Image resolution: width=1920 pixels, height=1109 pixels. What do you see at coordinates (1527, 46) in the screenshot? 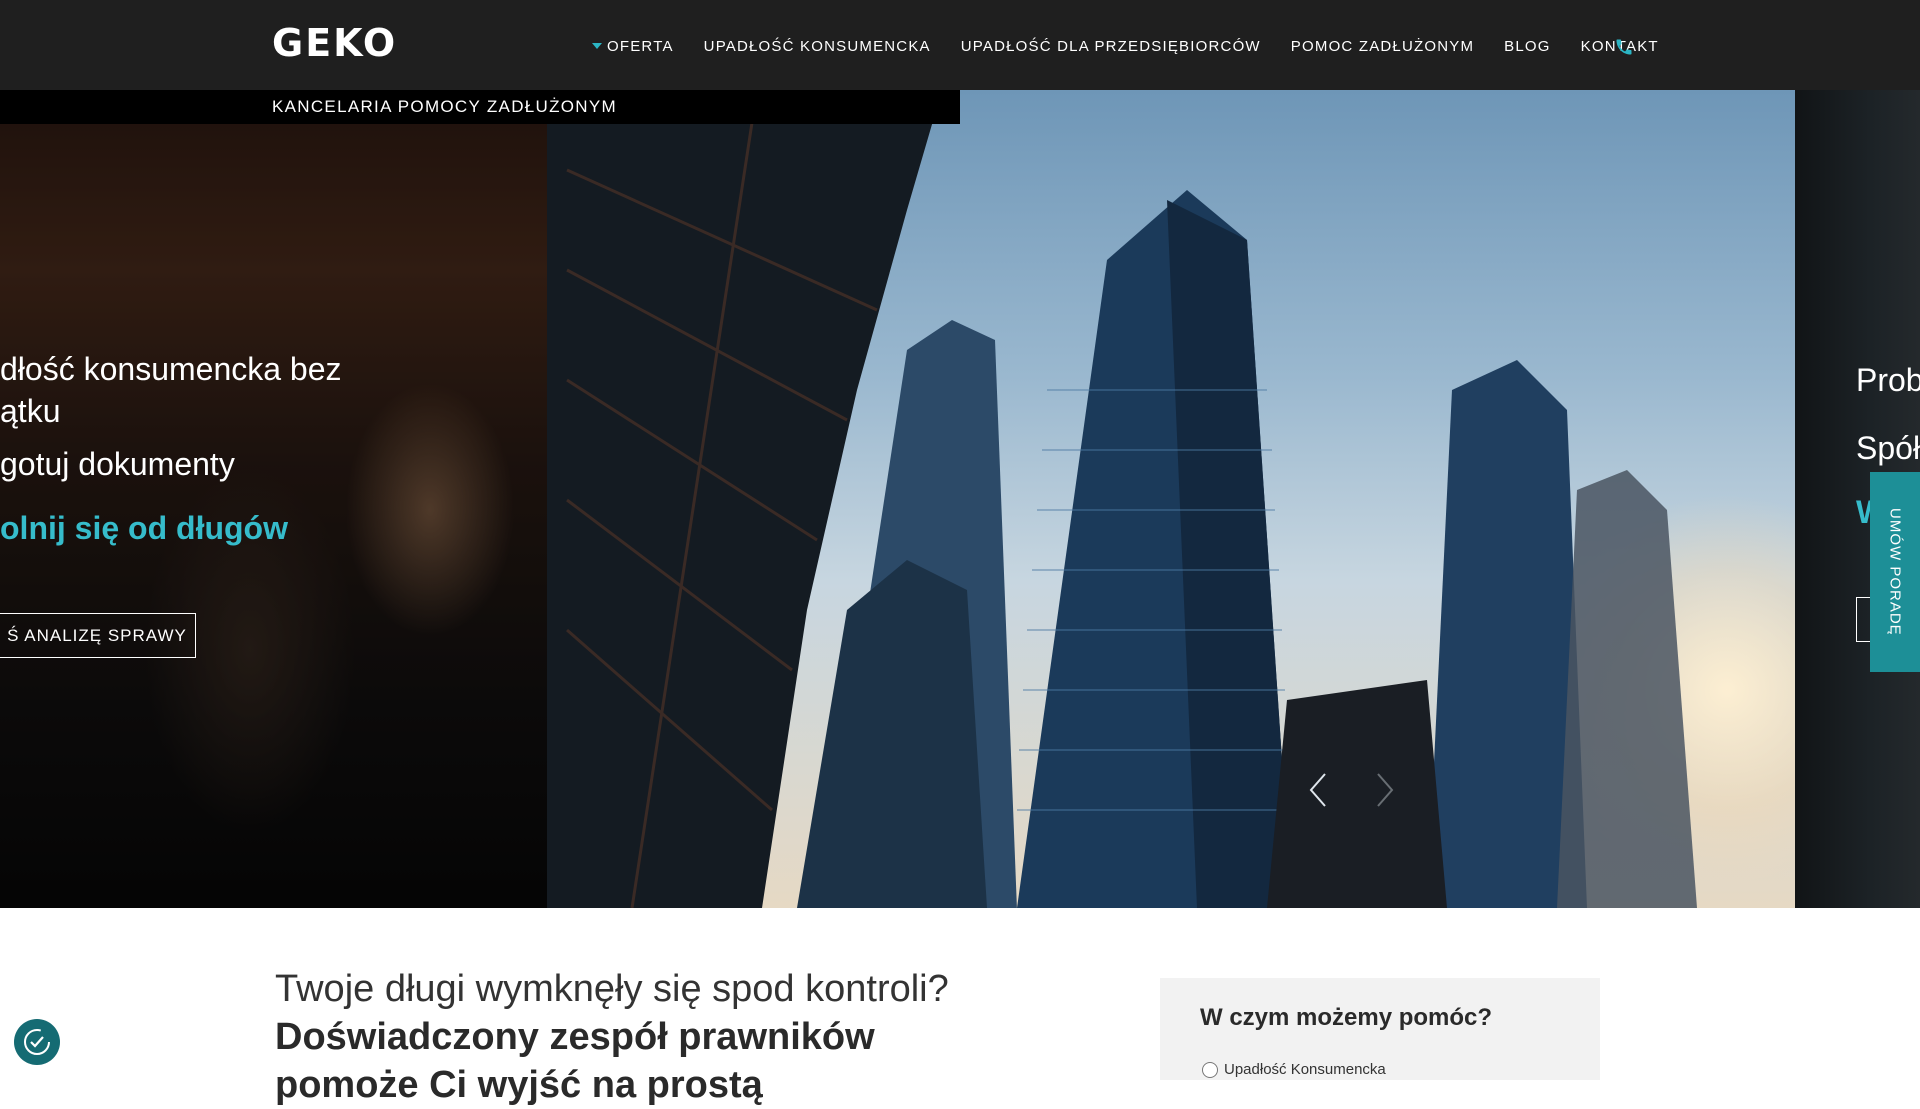
I see `nav-item-blog: BLOG` at bounding box center [1527, 46].